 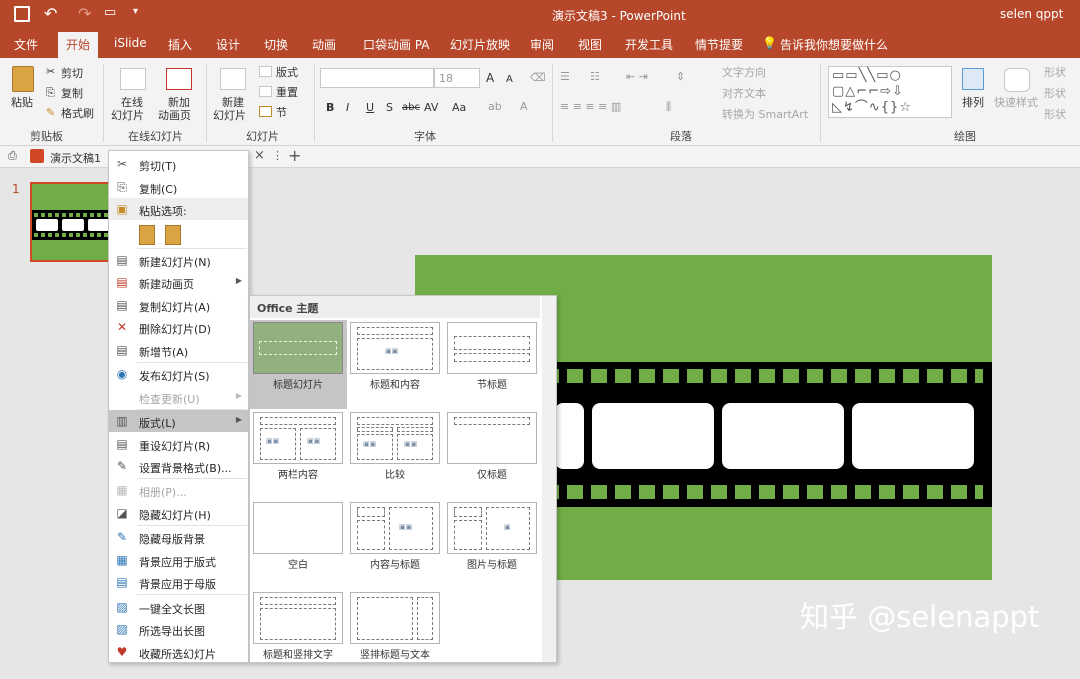 What do you see at coordinates (178, 513) in the screenshot?
I see `menu-item-hide-slide: ◪ 隐藏幻灯片(H)` at bounding box center [178, 513].